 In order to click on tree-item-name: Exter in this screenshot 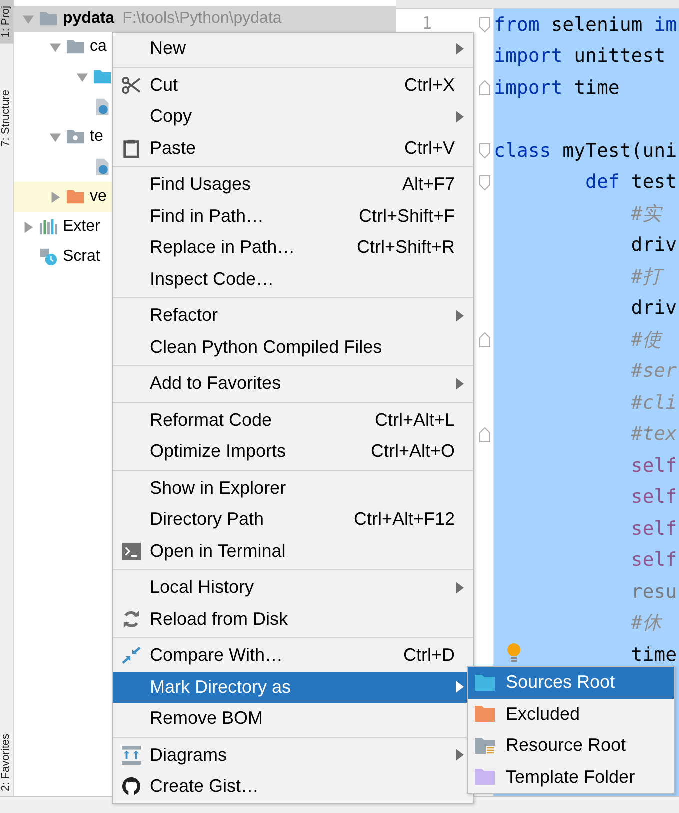, I will do `click(81, 227)`.